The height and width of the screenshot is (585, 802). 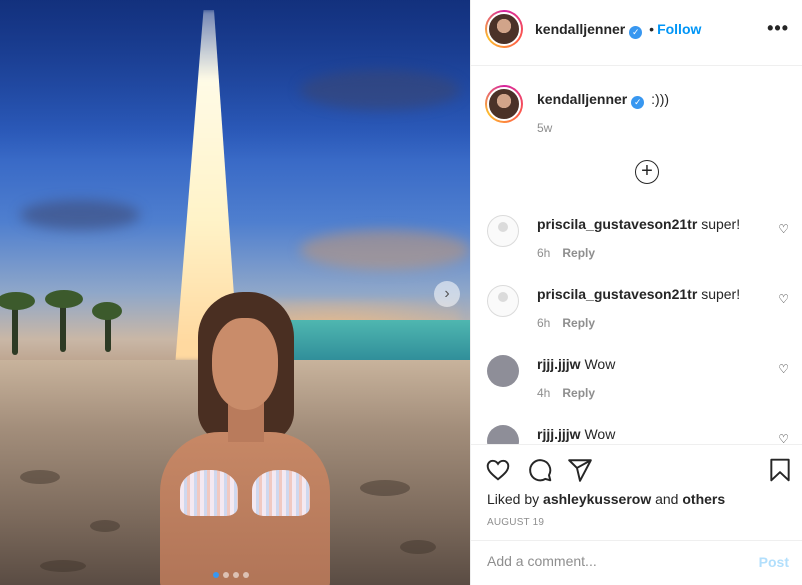 I want to click on more-options-icon: •••, so click(x=778, y=28).